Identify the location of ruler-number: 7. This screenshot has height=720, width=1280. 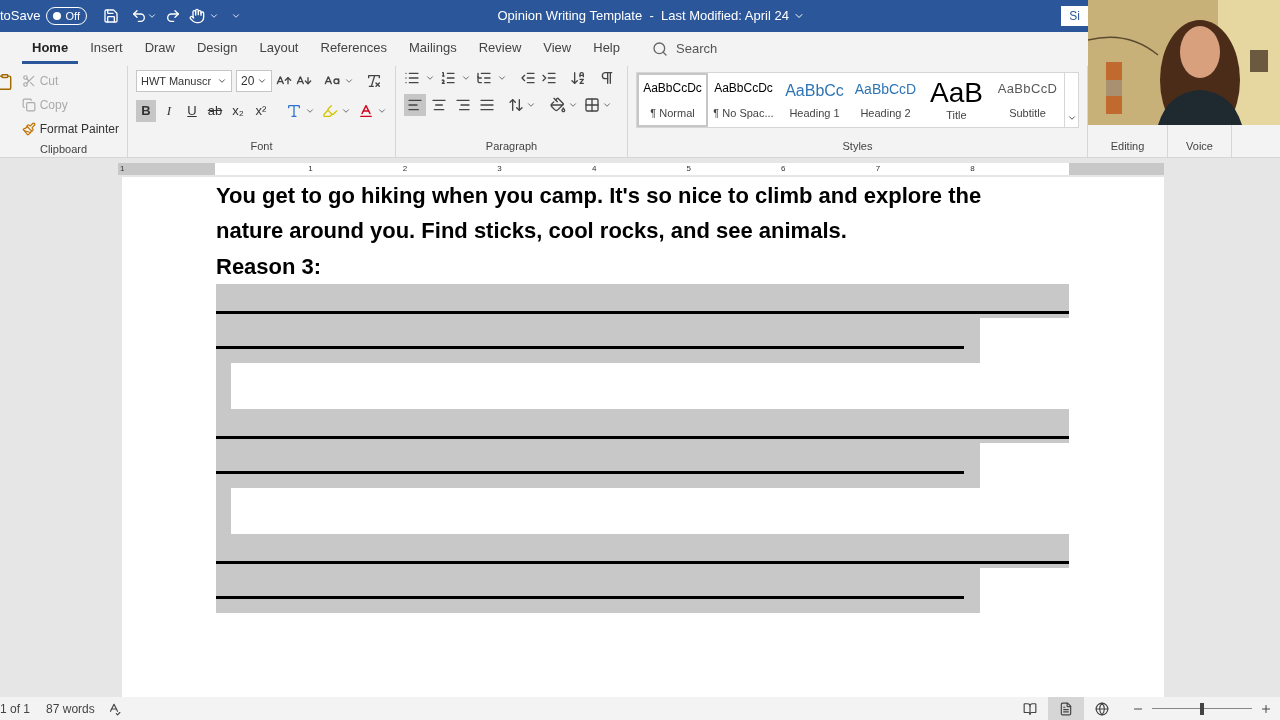
(878, 169).